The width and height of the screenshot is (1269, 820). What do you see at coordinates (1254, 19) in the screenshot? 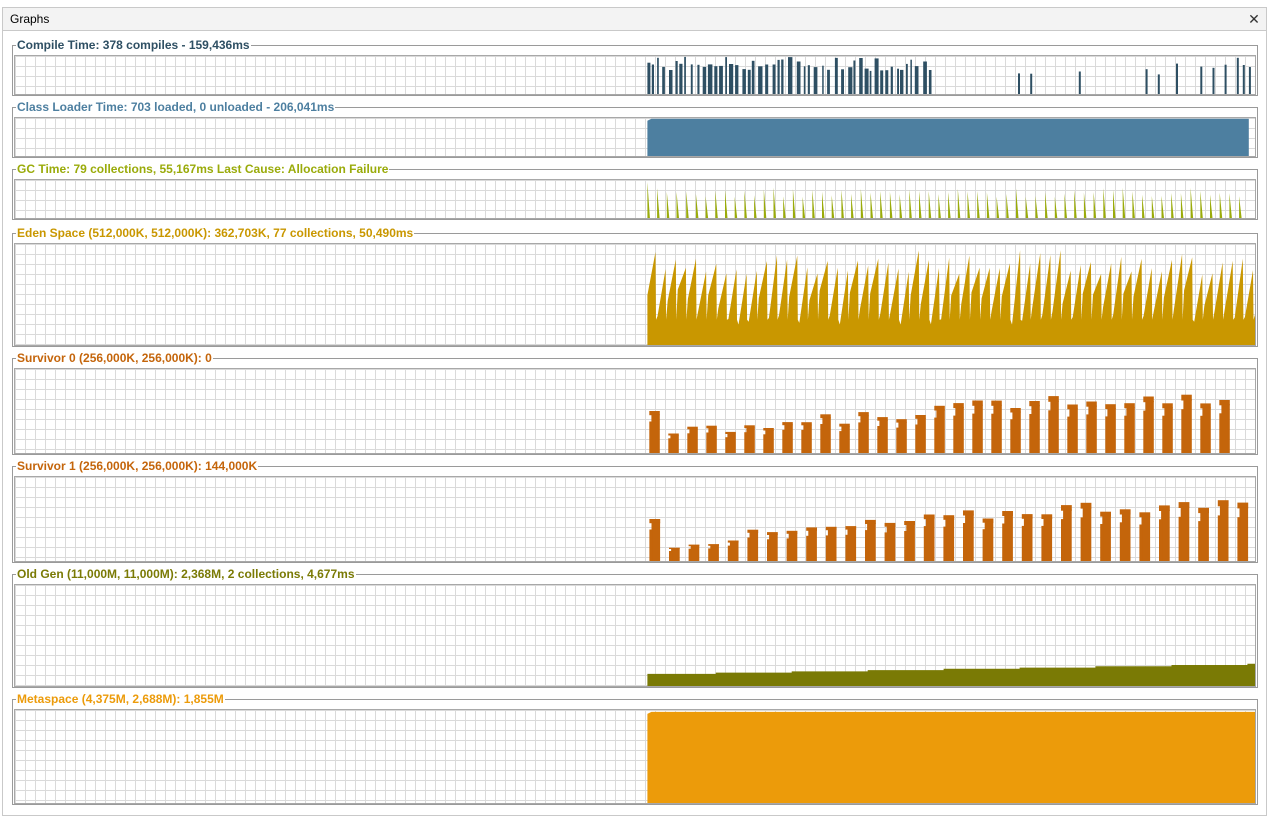
I see `close-icon: ✕` at bounding box center [1254, 19].